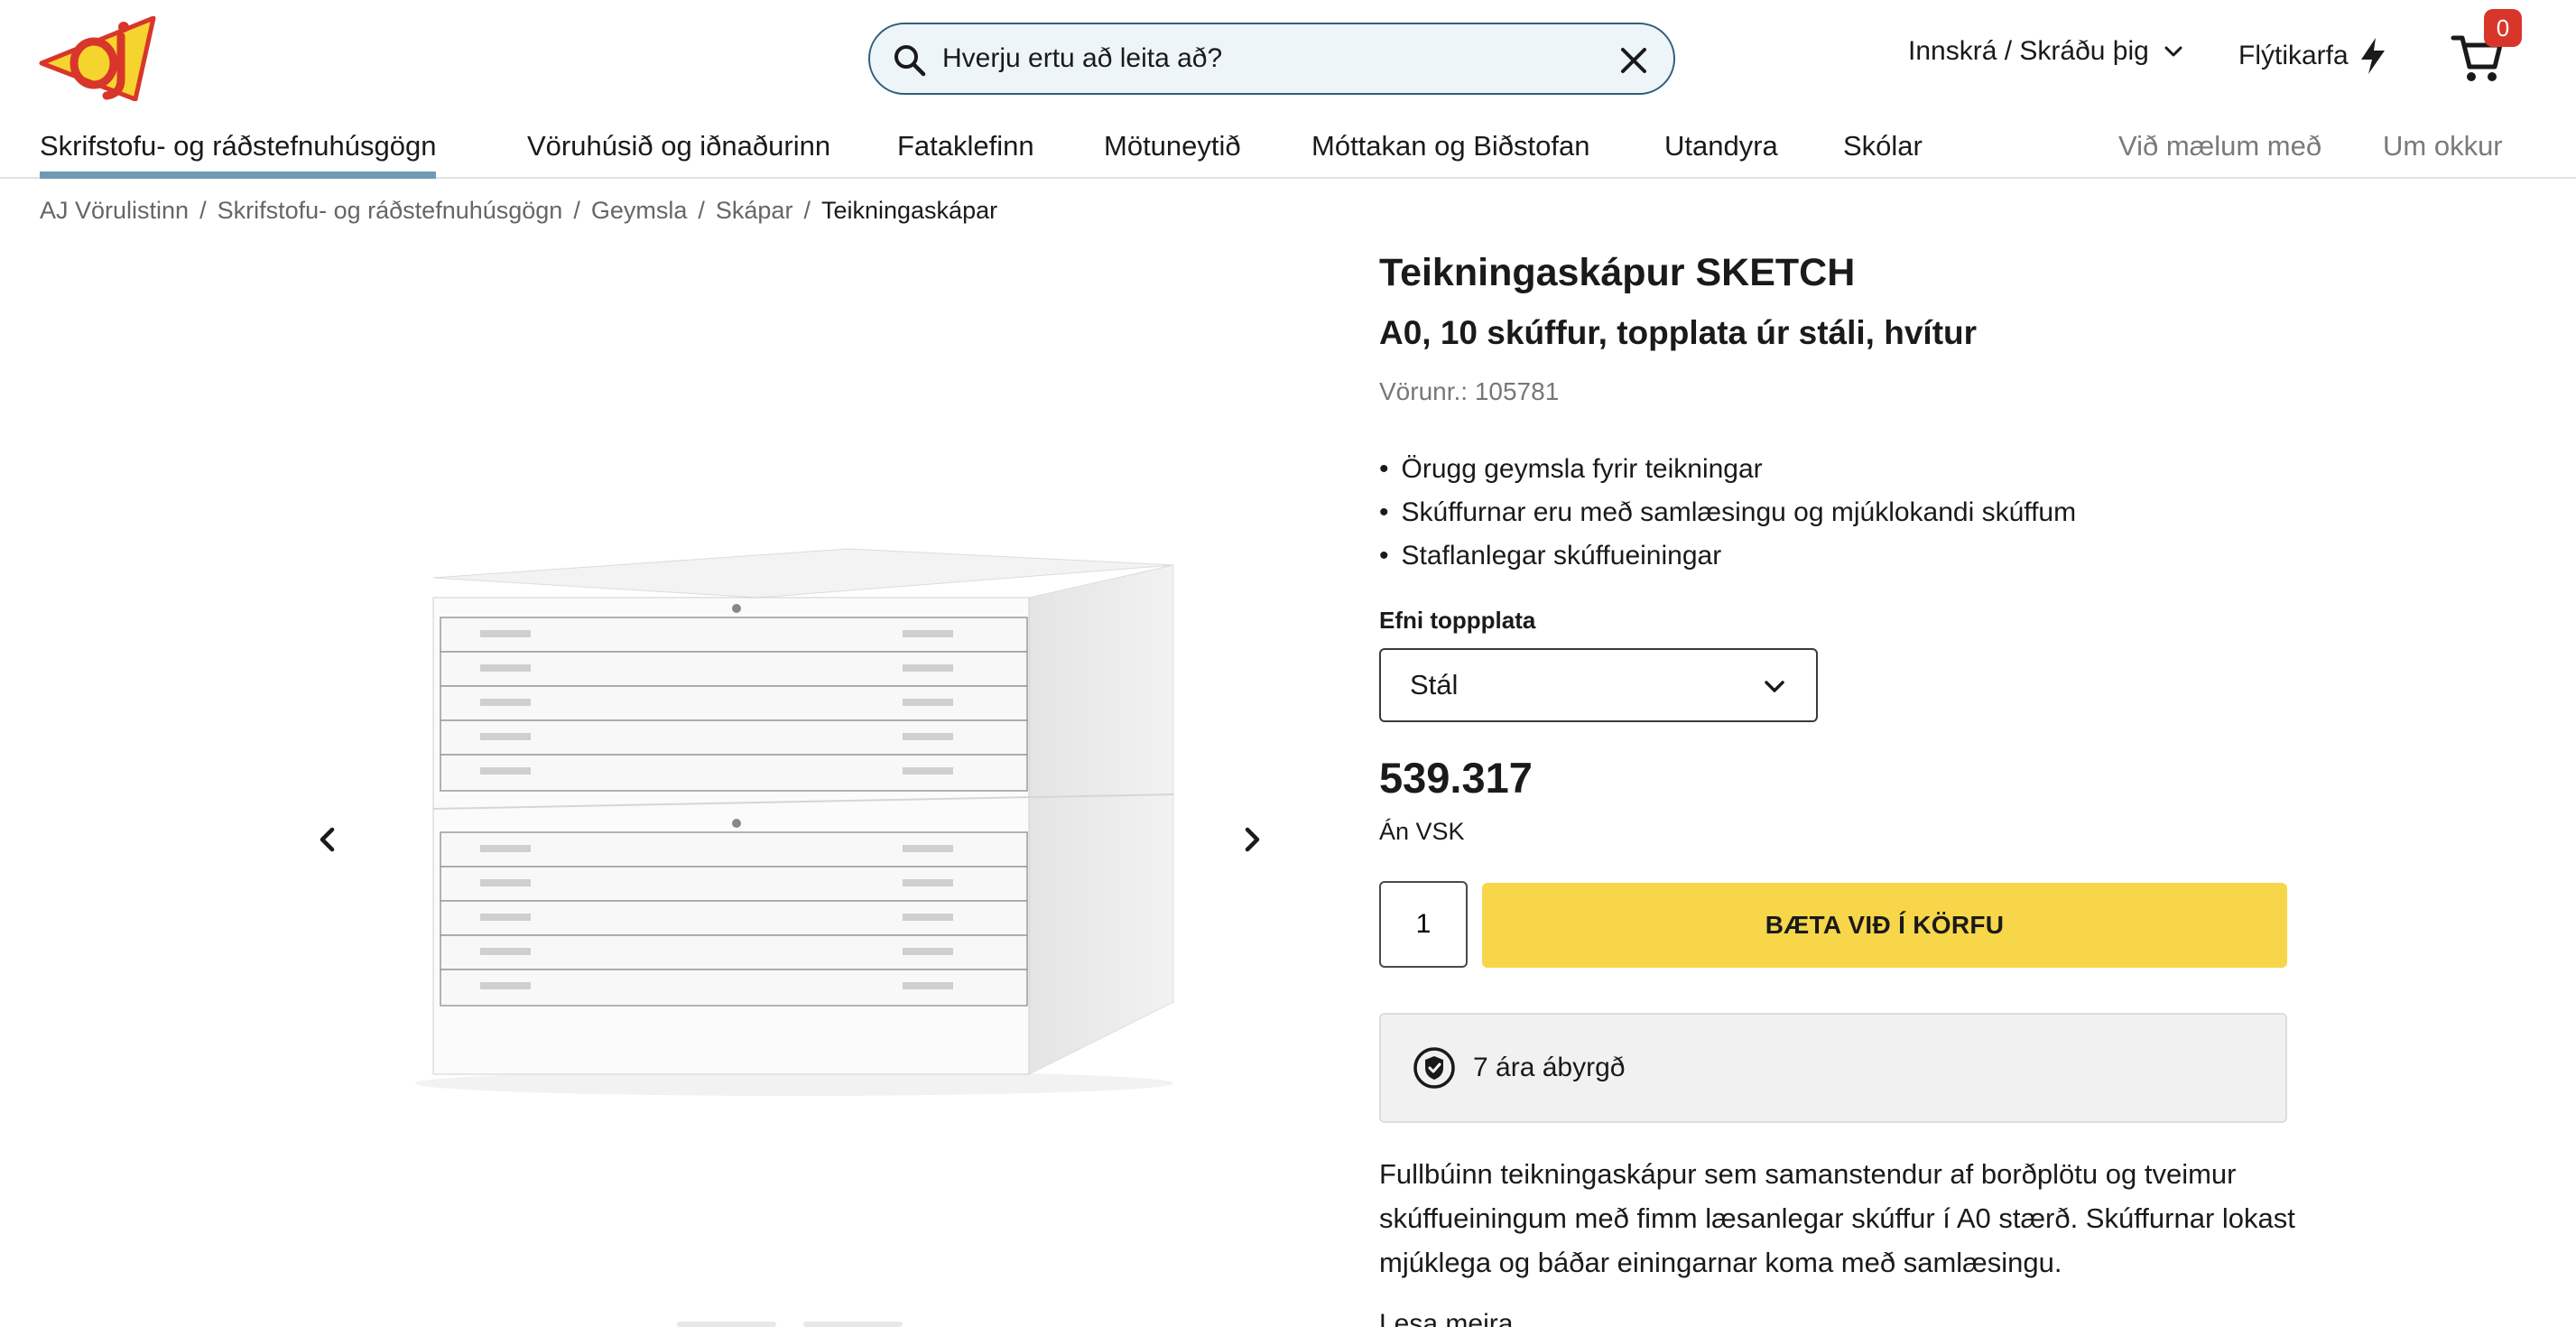  What do you see at coordinates (678, 146) in the screenshot?
I see `nav-item-warehouse: Vöruhúsið og iðnaðurinn` at bounding box center [678, 146].